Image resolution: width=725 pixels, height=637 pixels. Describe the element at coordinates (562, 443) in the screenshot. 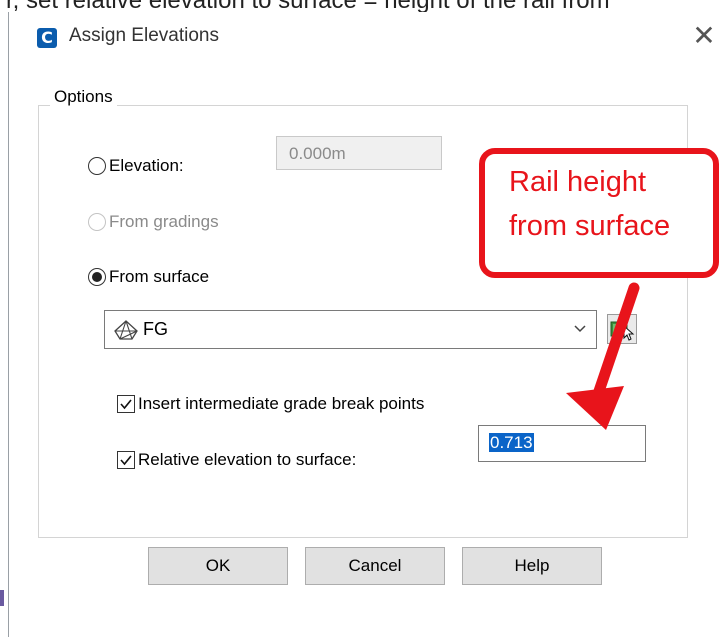

I see `relative-elevation-field: 0.713` at that location.